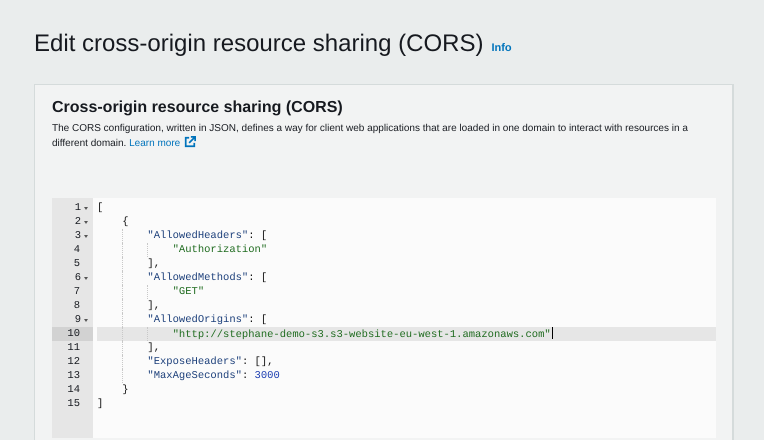  Describe the element at coordinates (73, 334) in the screenshot. I see `line-number: 10` at that location.